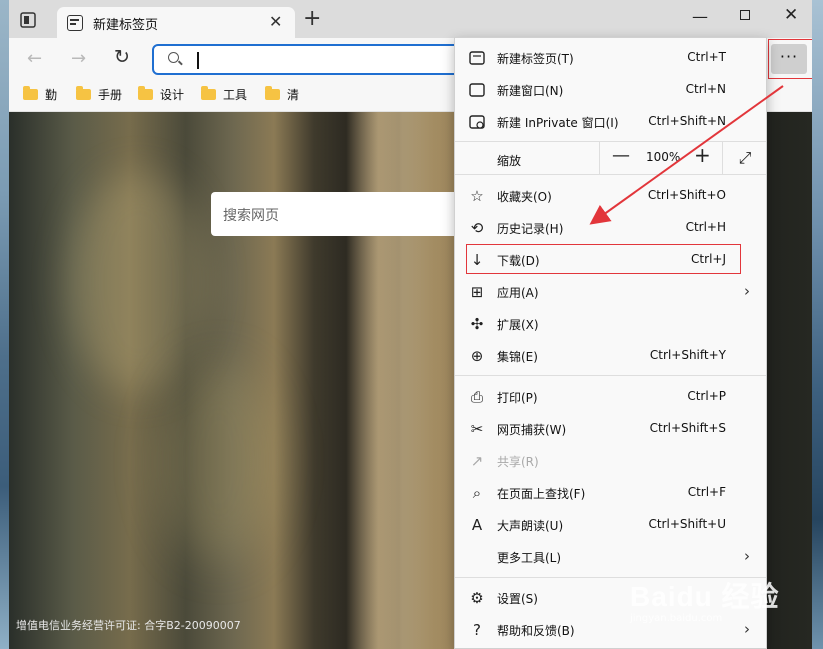 This screenshot has width=823, height=649. Describe the element at coordinates (687, 355) in the screenshot. I see `menu-item-shortcut: Ctrl+Shift+Y` at that location.